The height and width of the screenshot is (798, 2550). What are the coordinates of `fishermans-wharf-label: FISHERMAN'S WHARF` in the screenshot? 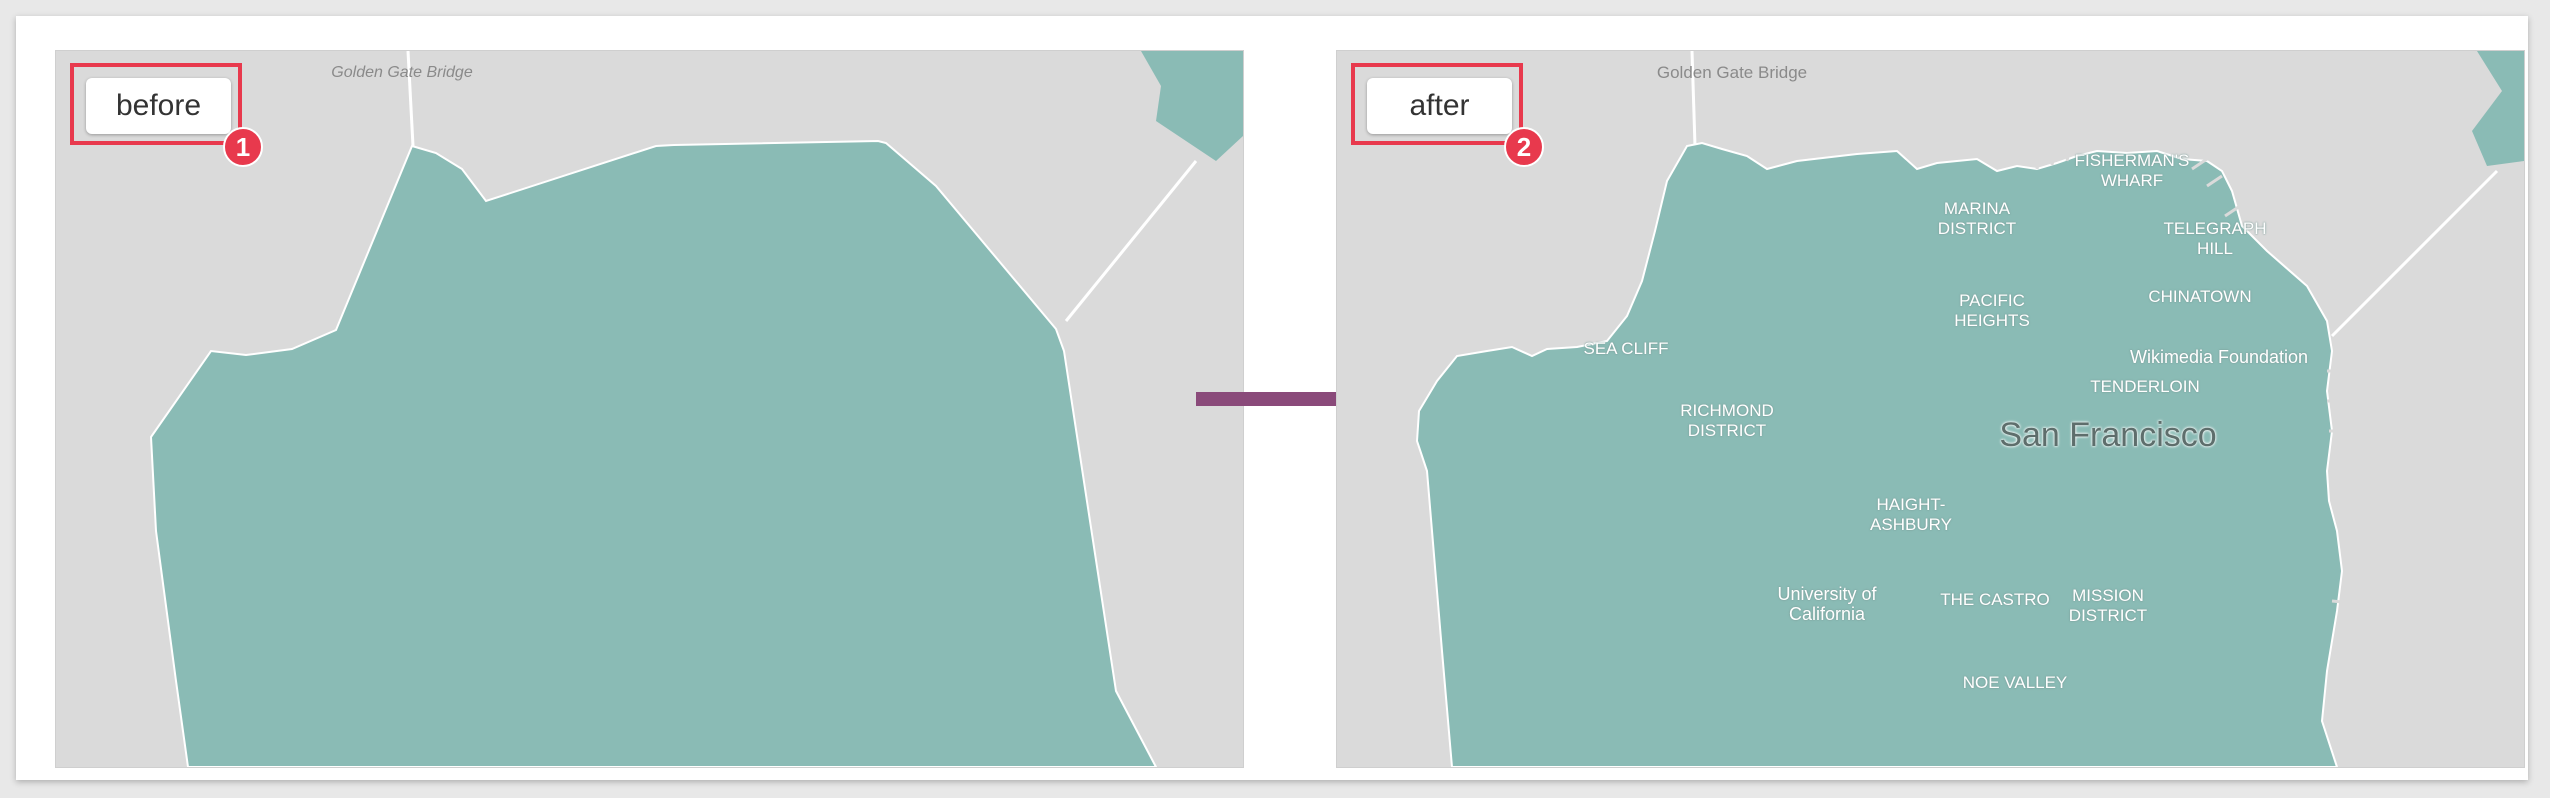 It's located at (2132, 170).